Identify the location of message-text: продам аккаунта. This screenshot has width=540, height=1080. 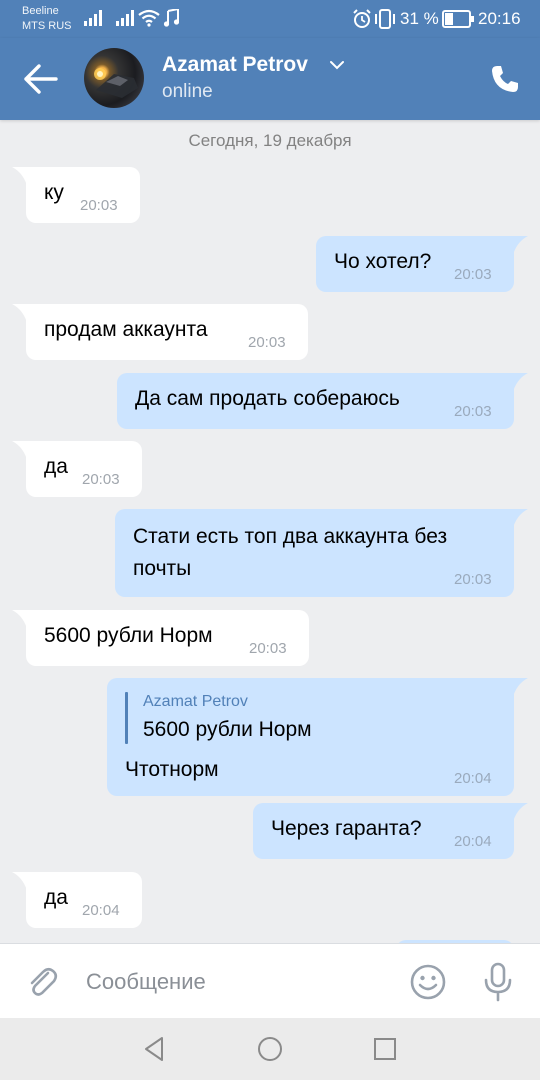
(126, 329).